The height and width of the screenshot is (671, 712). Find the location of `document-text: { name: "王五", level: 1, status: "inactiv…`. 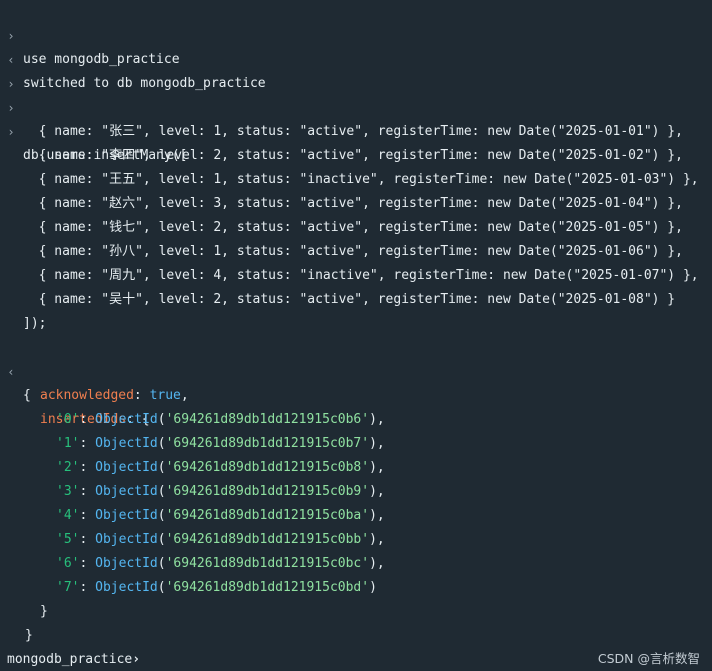

document-text: { name: "王五", level: 1, status: "inactiv… is located at coordinates (361, 179).